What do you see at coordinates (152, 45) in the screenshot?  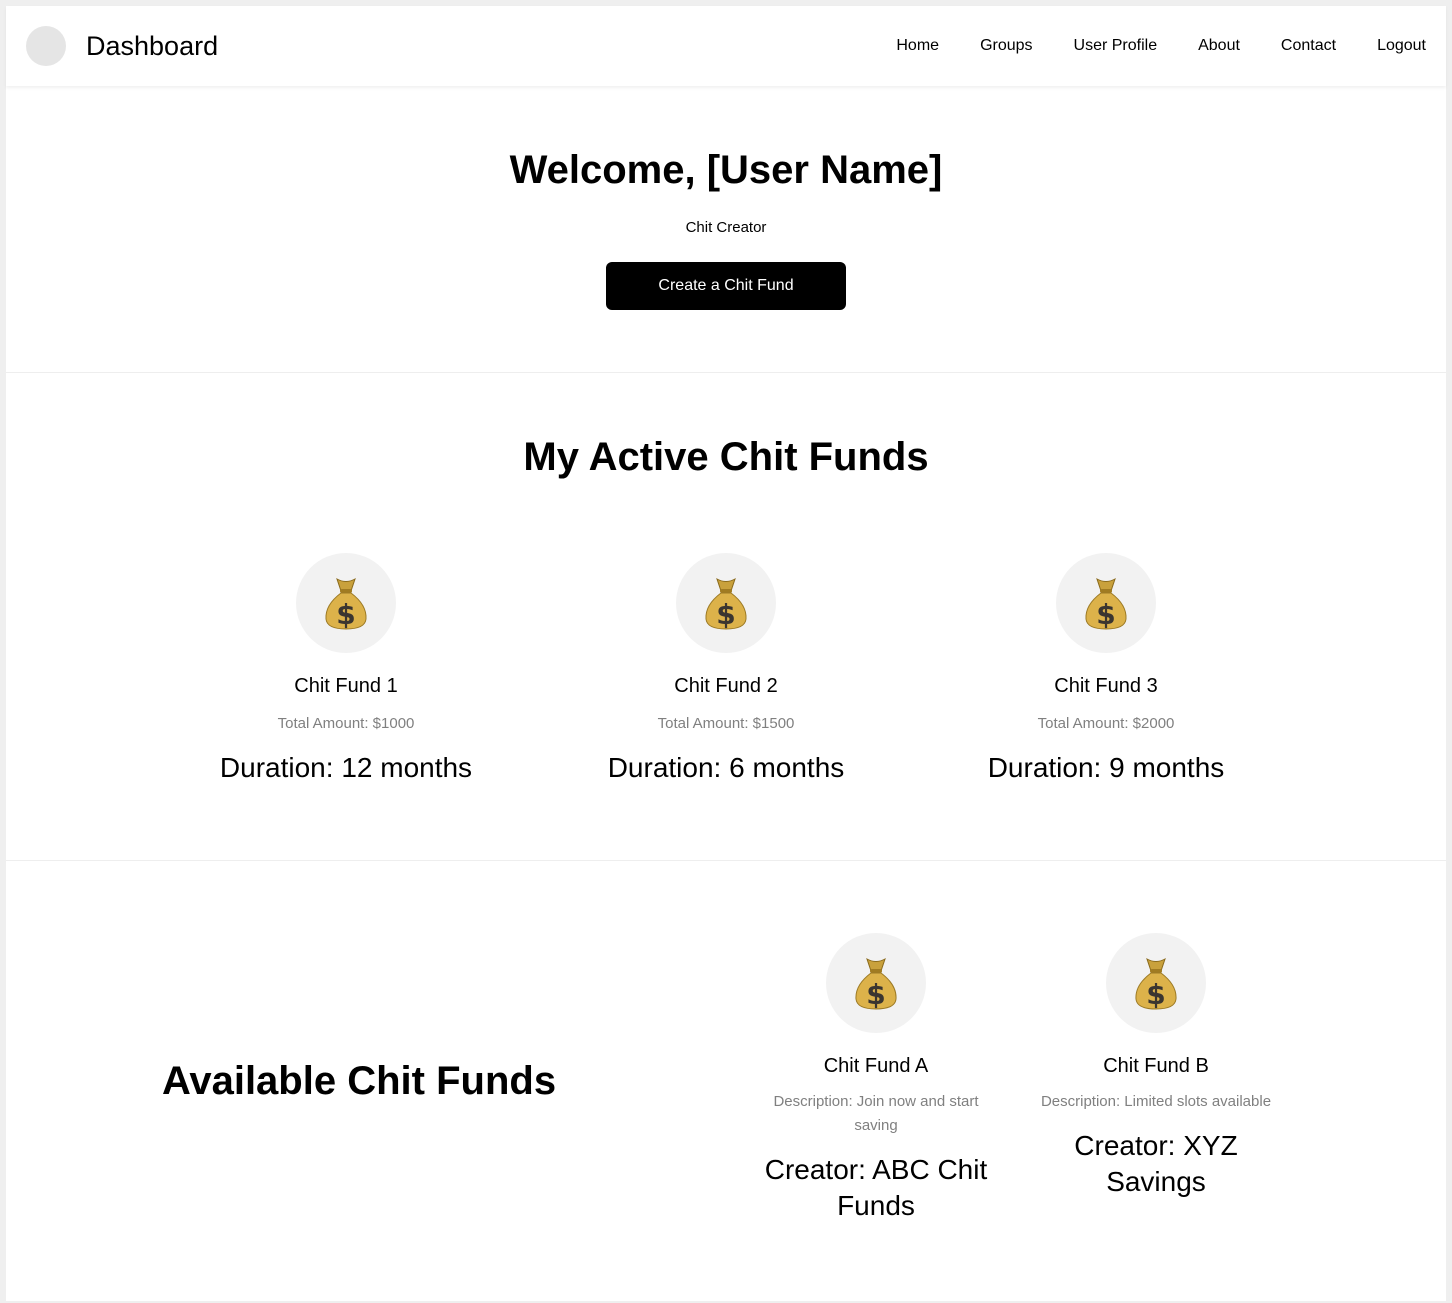 I see `brand-title: Dashboard` at bounding box center [152, 45].